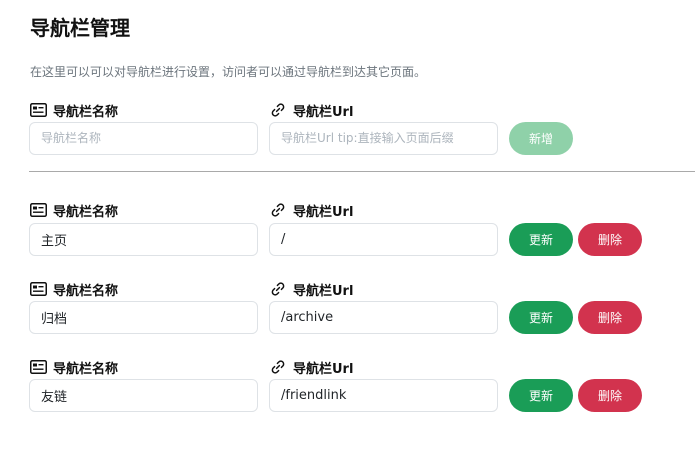 This screenshot has width=695, height=462. I want to click on new-name-input, so click(143, 138).